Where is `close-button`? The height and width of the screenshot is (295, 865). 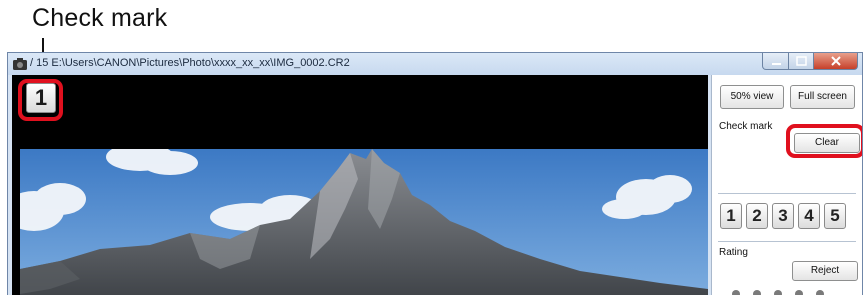
close-button is located at coordinates (836, 61).